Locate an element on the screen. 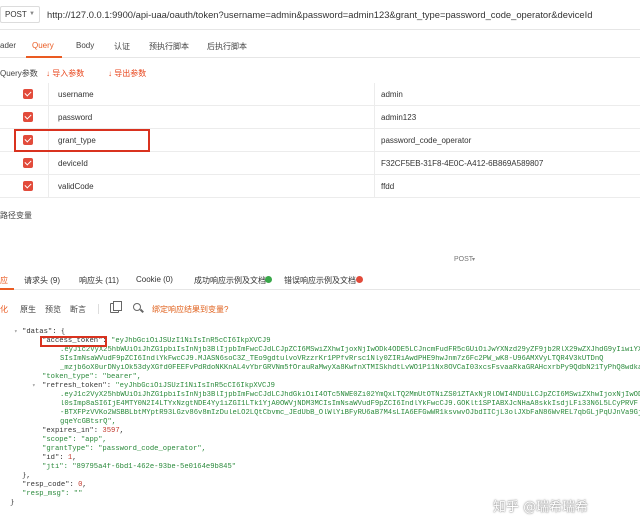 The image size is (640, 518). tab-body: Body is located at coordinates (85, 45).